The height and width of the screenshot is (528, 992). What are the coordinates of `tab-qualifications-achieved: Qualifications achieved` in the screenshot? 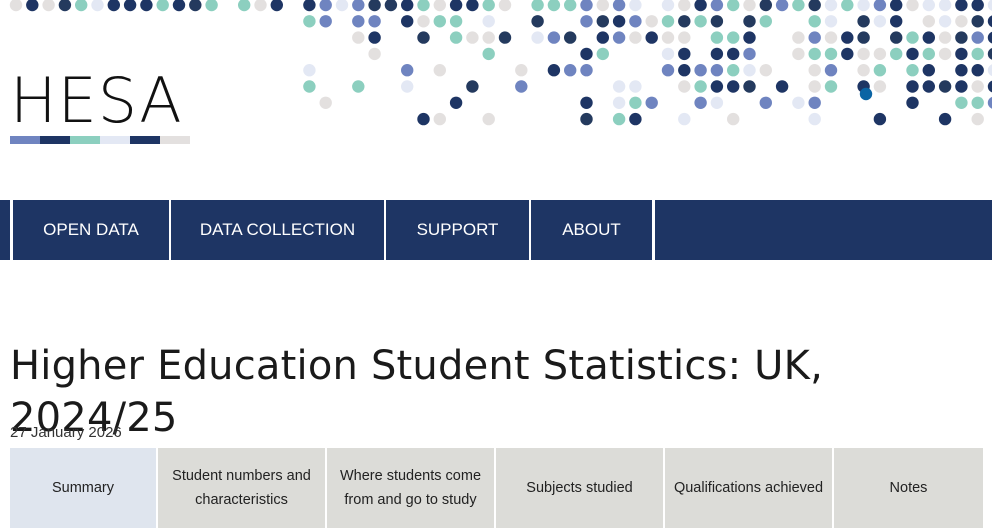 It's located at (749, 488).